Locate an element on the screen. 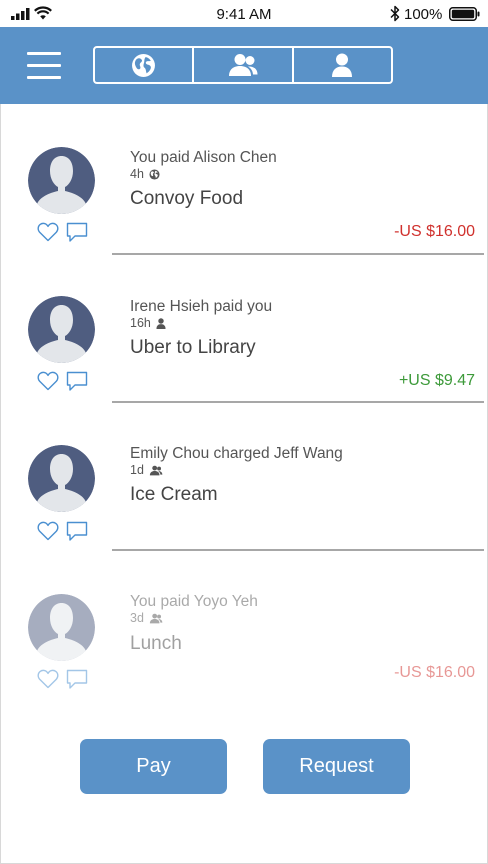  tab-public is located at coordinates (143, 65).